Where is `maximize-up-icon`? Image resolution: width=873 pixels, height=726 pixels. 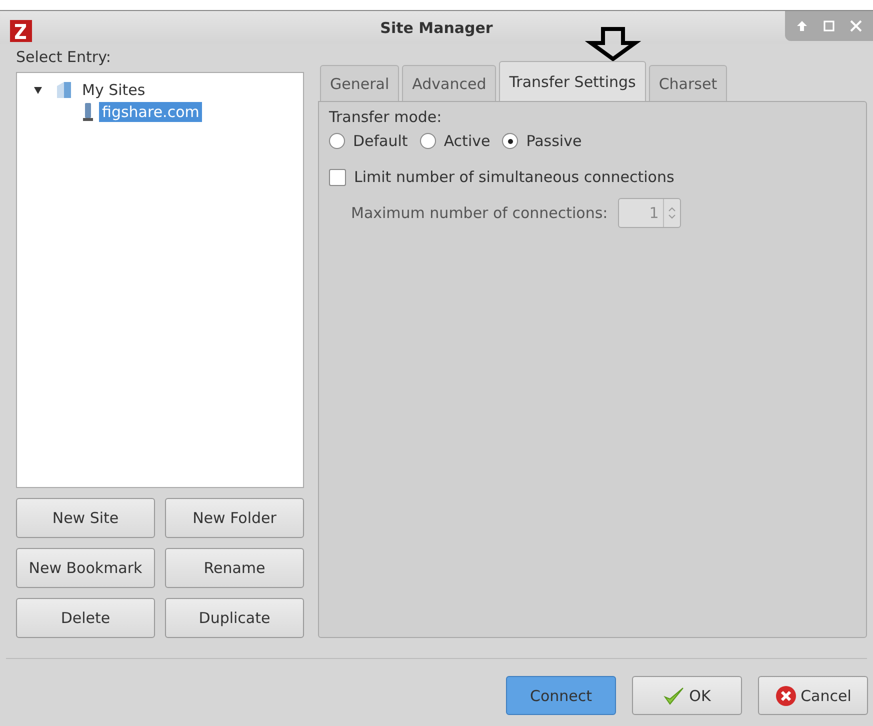 maximize-up-icon is located at coordinates (802, 26).